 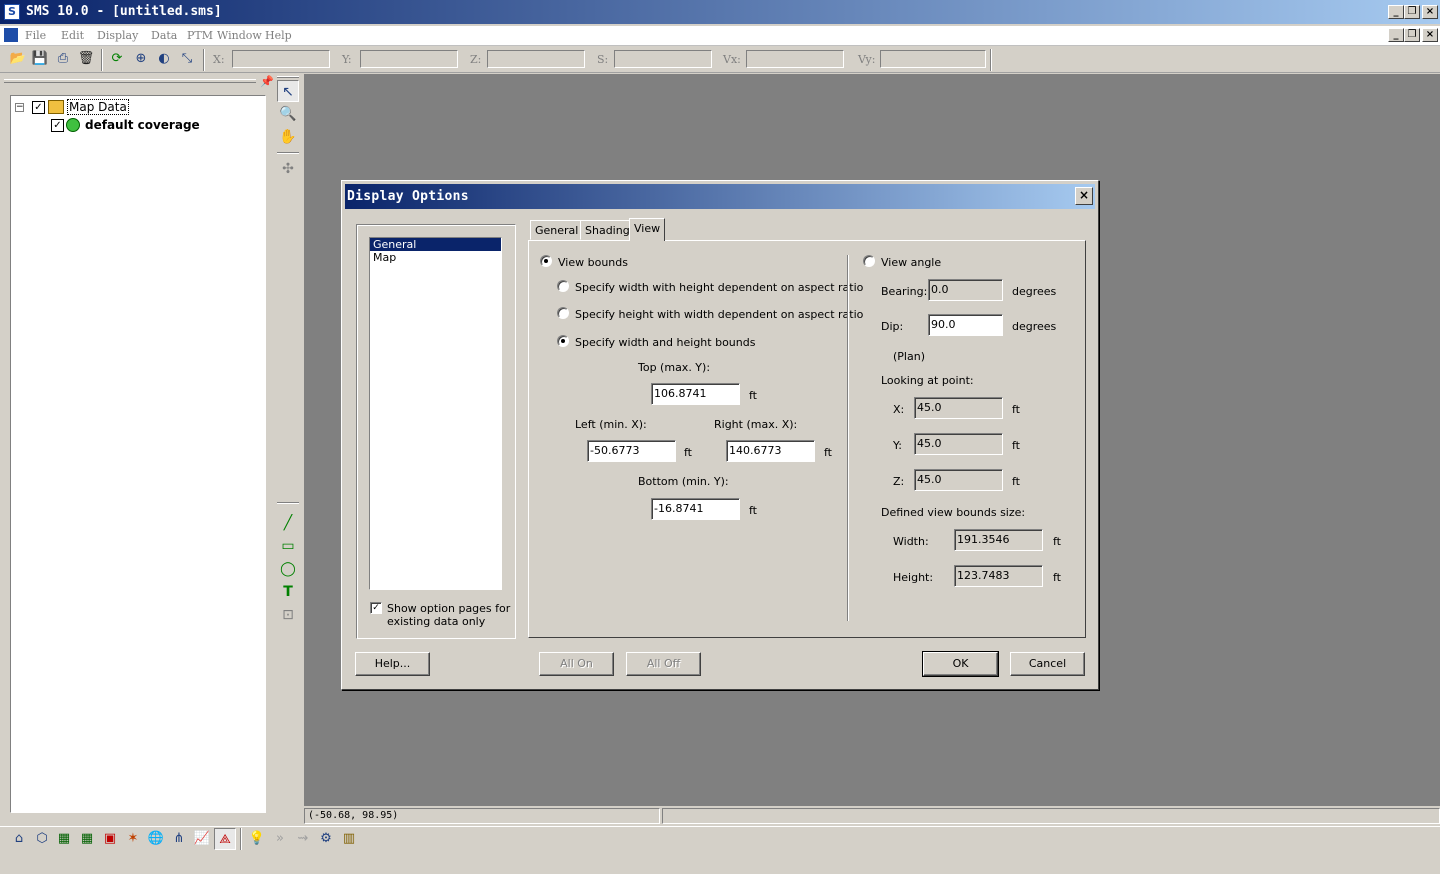 What do you see at coordinates (117, 35) in the screenshot?
I see `menu-display: Display` at bounding box center [117, 35].